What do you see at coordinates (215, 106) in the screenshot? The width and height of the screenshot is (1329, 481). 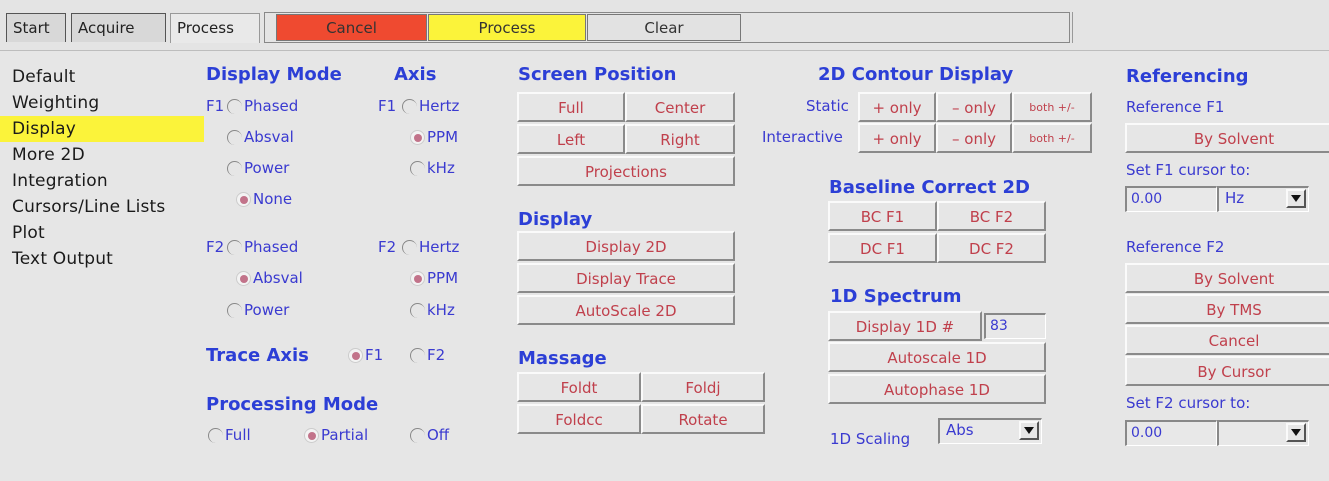 I see `display-mode-f1-label: F1` at bounding box center [215, 106].